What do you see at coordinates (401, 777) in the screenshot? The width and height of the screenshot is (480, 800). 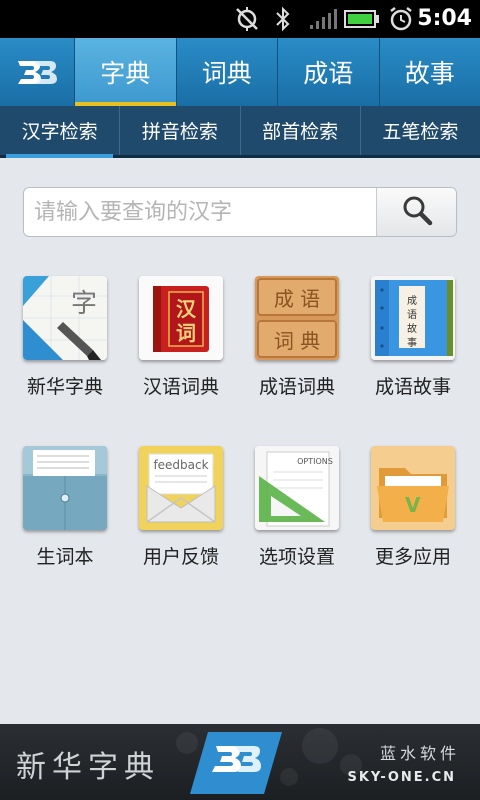 I see `footer-website: SKY-ONE.CN` at bounding box center [401, 777].